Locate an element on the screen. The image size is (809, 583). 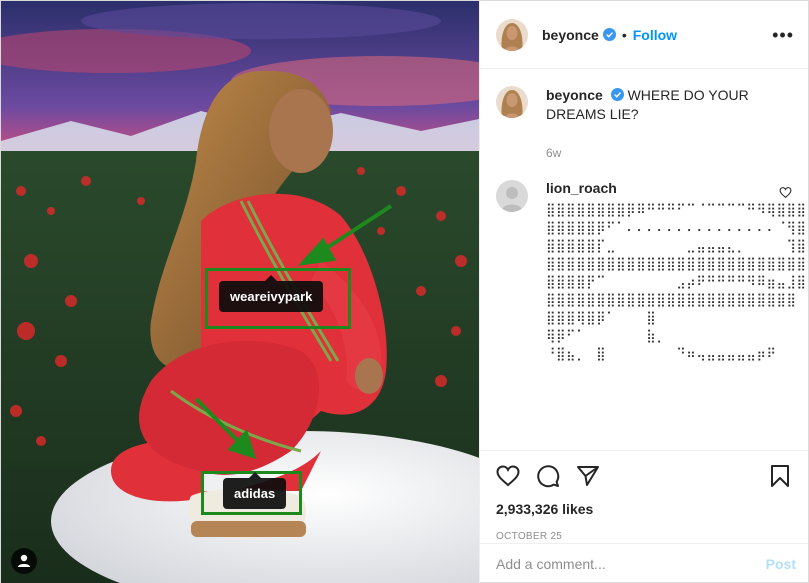
bookmark-icon is located at coordinates (780, 476).